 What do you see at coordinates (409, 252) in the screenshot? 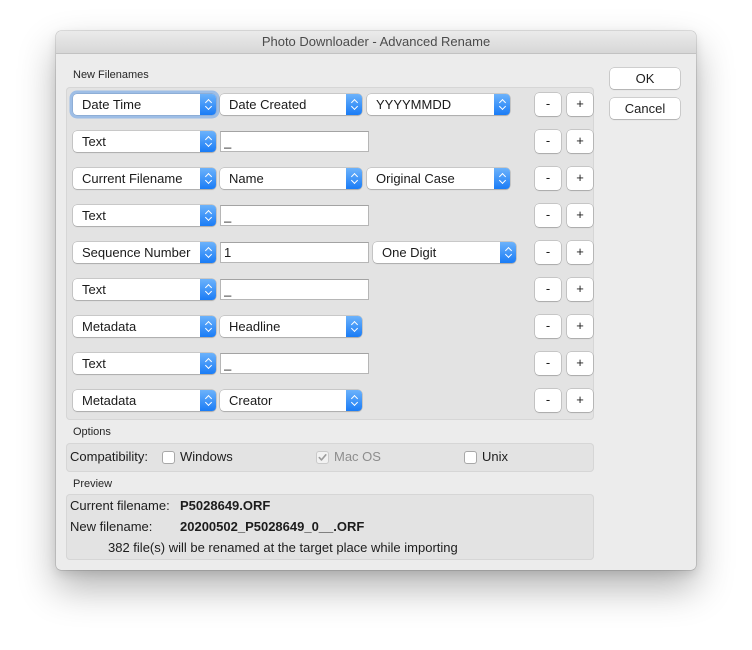
I see `element-format-value: One Digit` at bounding box center [409, 252].